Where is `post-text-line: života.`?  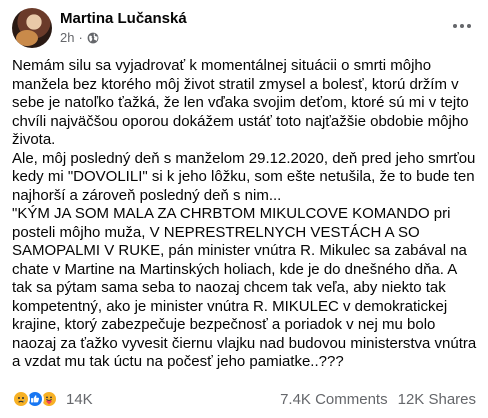
post-text-line: života. is located at coordinates (34, 139).